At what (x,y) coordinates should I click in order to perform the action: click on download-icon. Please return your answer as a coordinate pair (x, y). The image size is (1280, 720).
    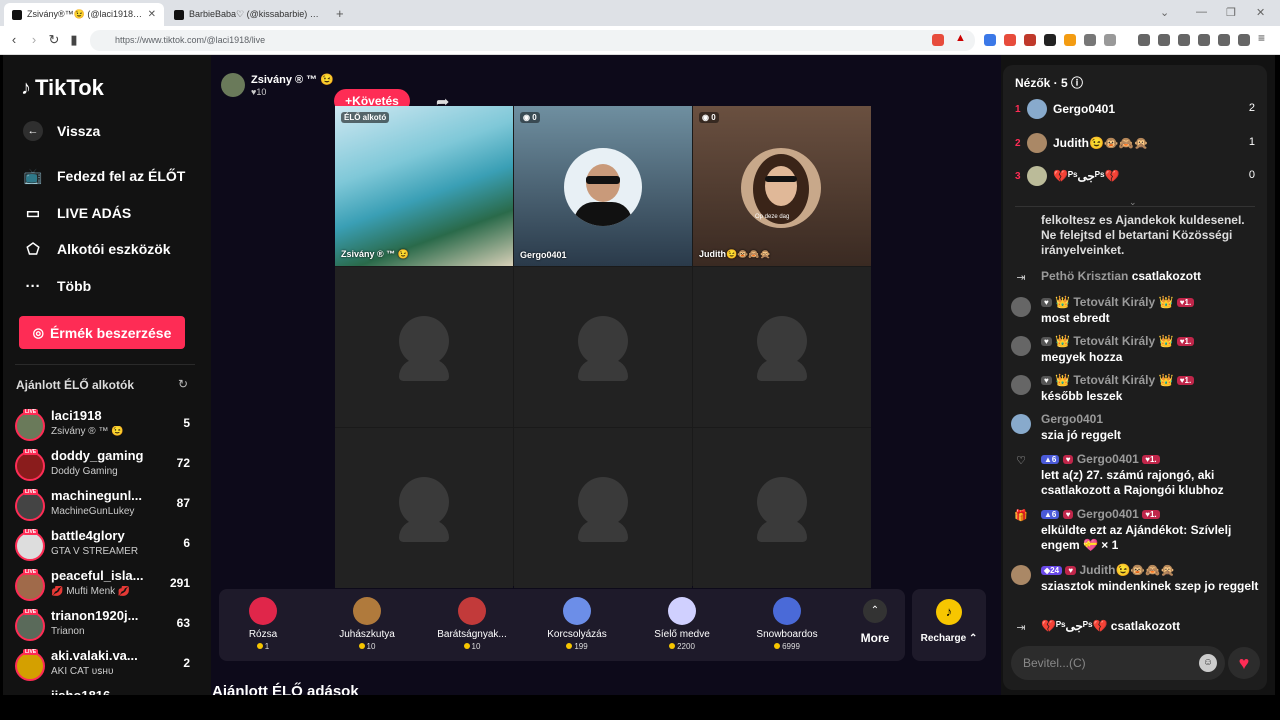
    Looking at the image, I should click on (1144, 40).